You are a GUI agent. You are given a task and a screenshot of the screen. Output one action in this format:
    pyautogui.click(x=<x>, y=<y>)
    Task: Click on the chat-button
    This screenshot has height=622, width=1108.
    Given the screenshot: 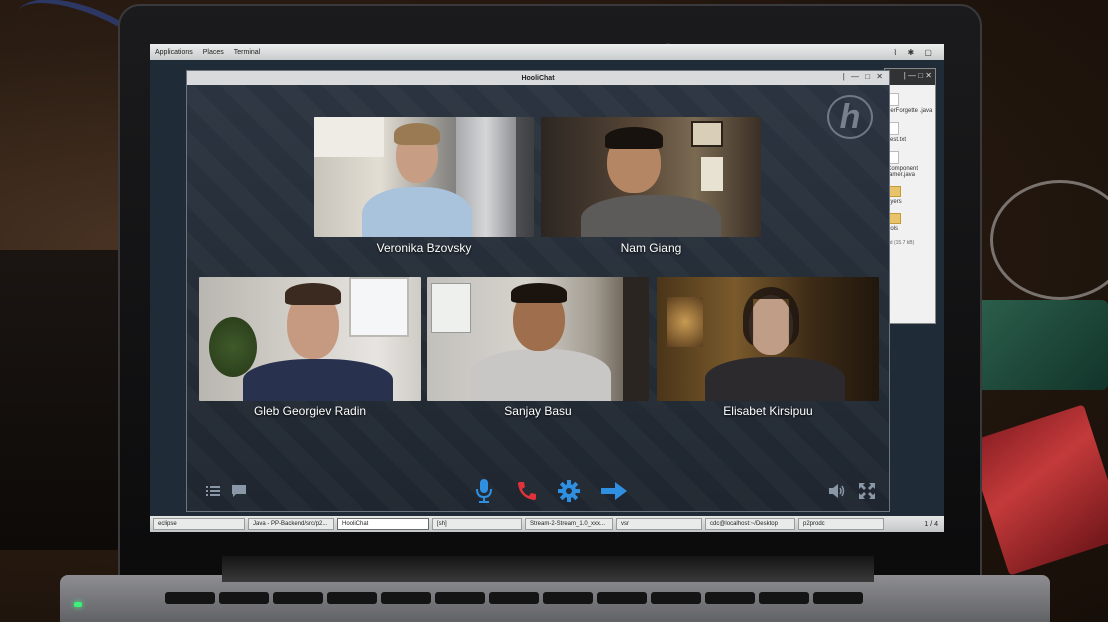 What is the action you would take?
    pyautogui.click(x=239, y=491)
    